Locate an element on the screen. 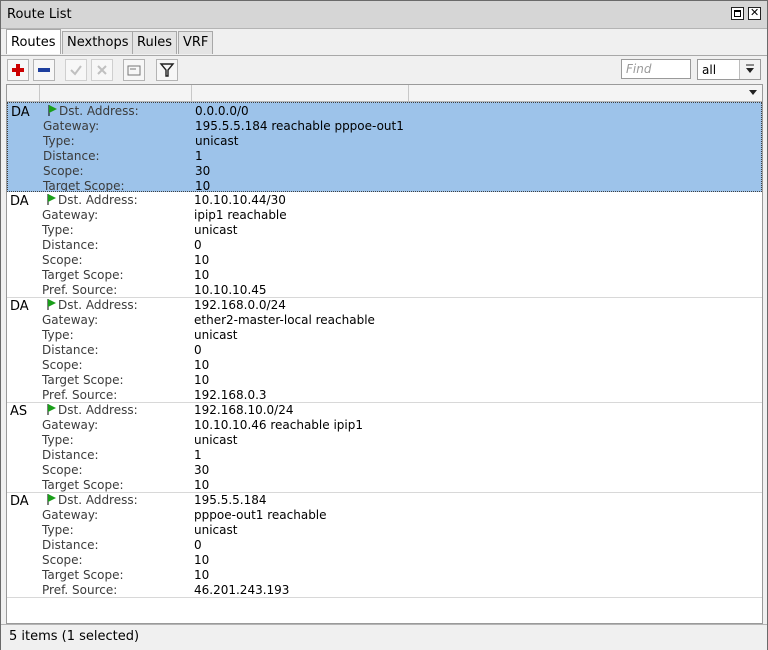  tab-routes: Routes is located at coordinates (33, 41).